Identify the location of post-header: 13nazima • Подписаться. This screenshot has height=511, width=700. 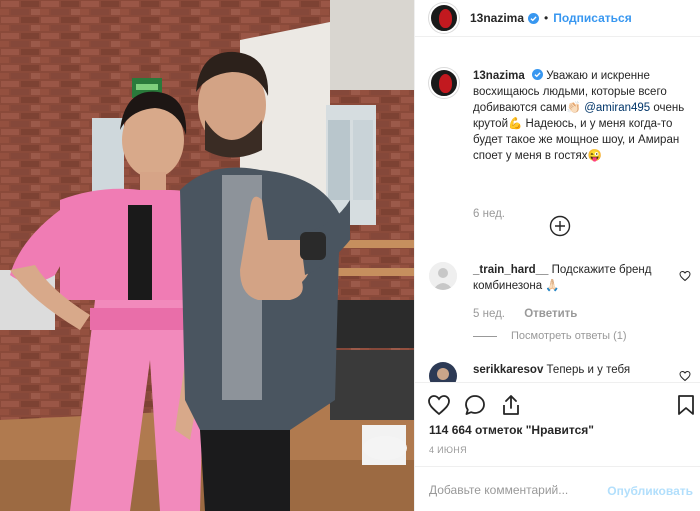
(557, 18).